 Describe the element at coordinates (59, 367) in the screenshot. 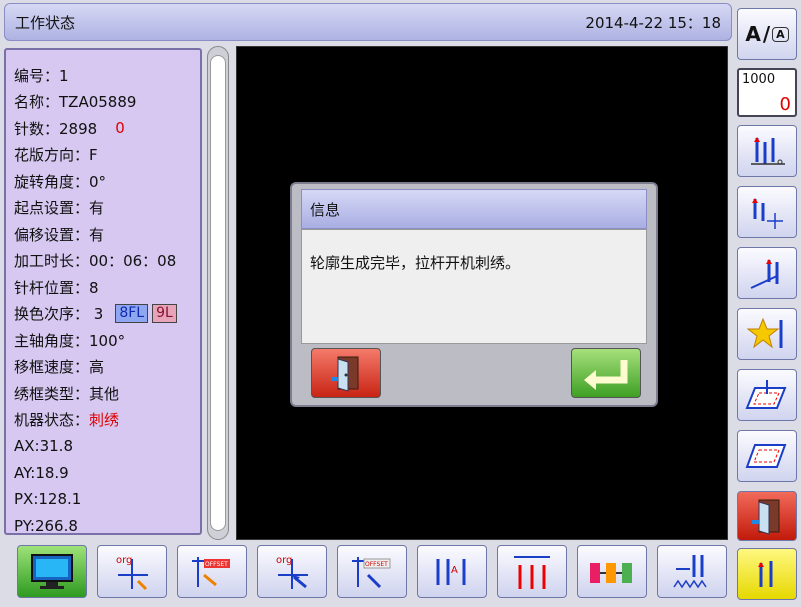

I see `info-row-frame-speed: 移框速度：高` at that location.